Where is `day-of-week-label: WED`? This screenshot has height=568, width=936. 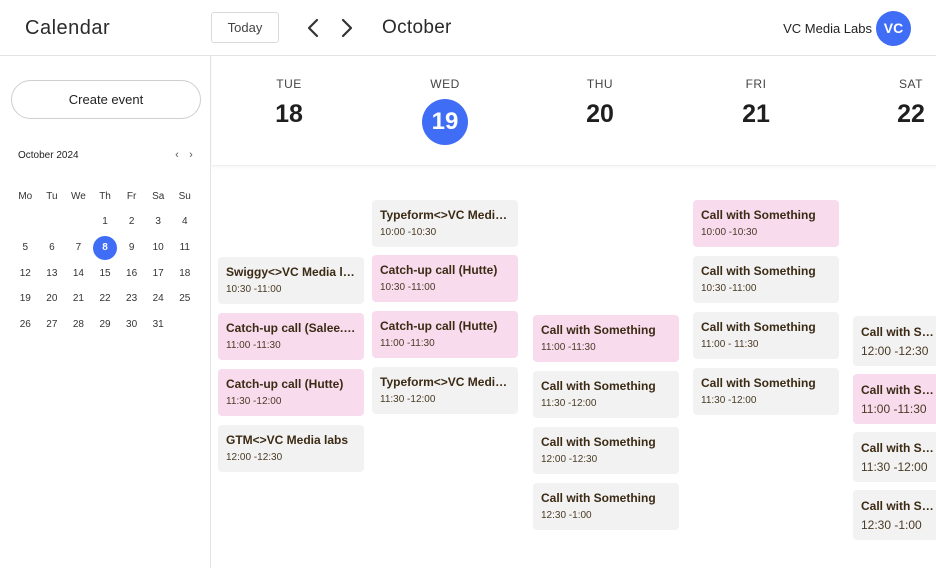 day-of-week-label: WED is located at coordinates (445, 84).